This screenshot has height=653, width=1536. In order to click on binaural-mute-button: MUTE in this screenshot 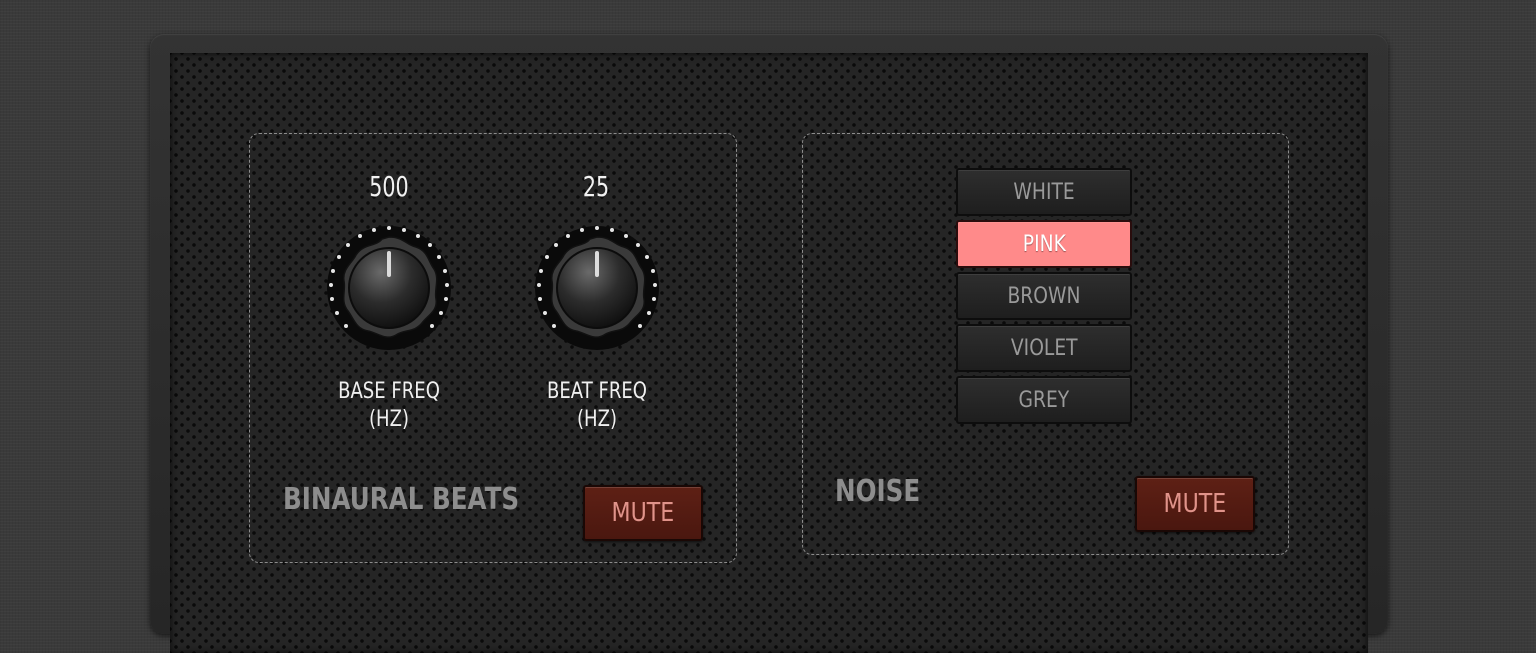, I will do `click(643, 513)`.